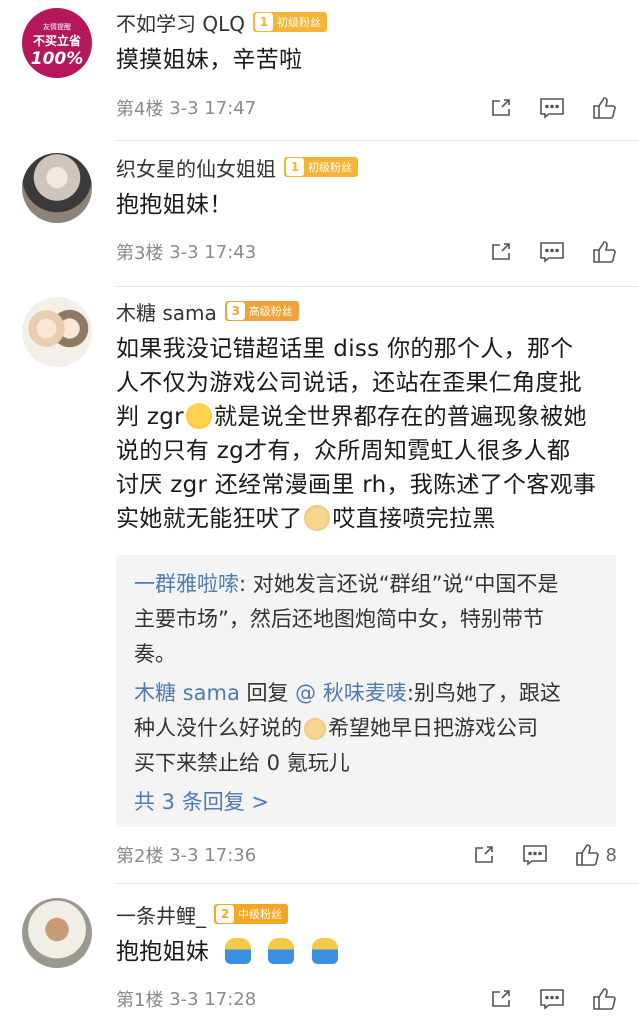 The height and width of the screenshot is (1024, 639). What do you see at coordinates (343, 451) in the screenshot?
I see `text-line: 说的只有 zg才有，众所周知霓虹人很多人都` at bounding box center [343, 451].